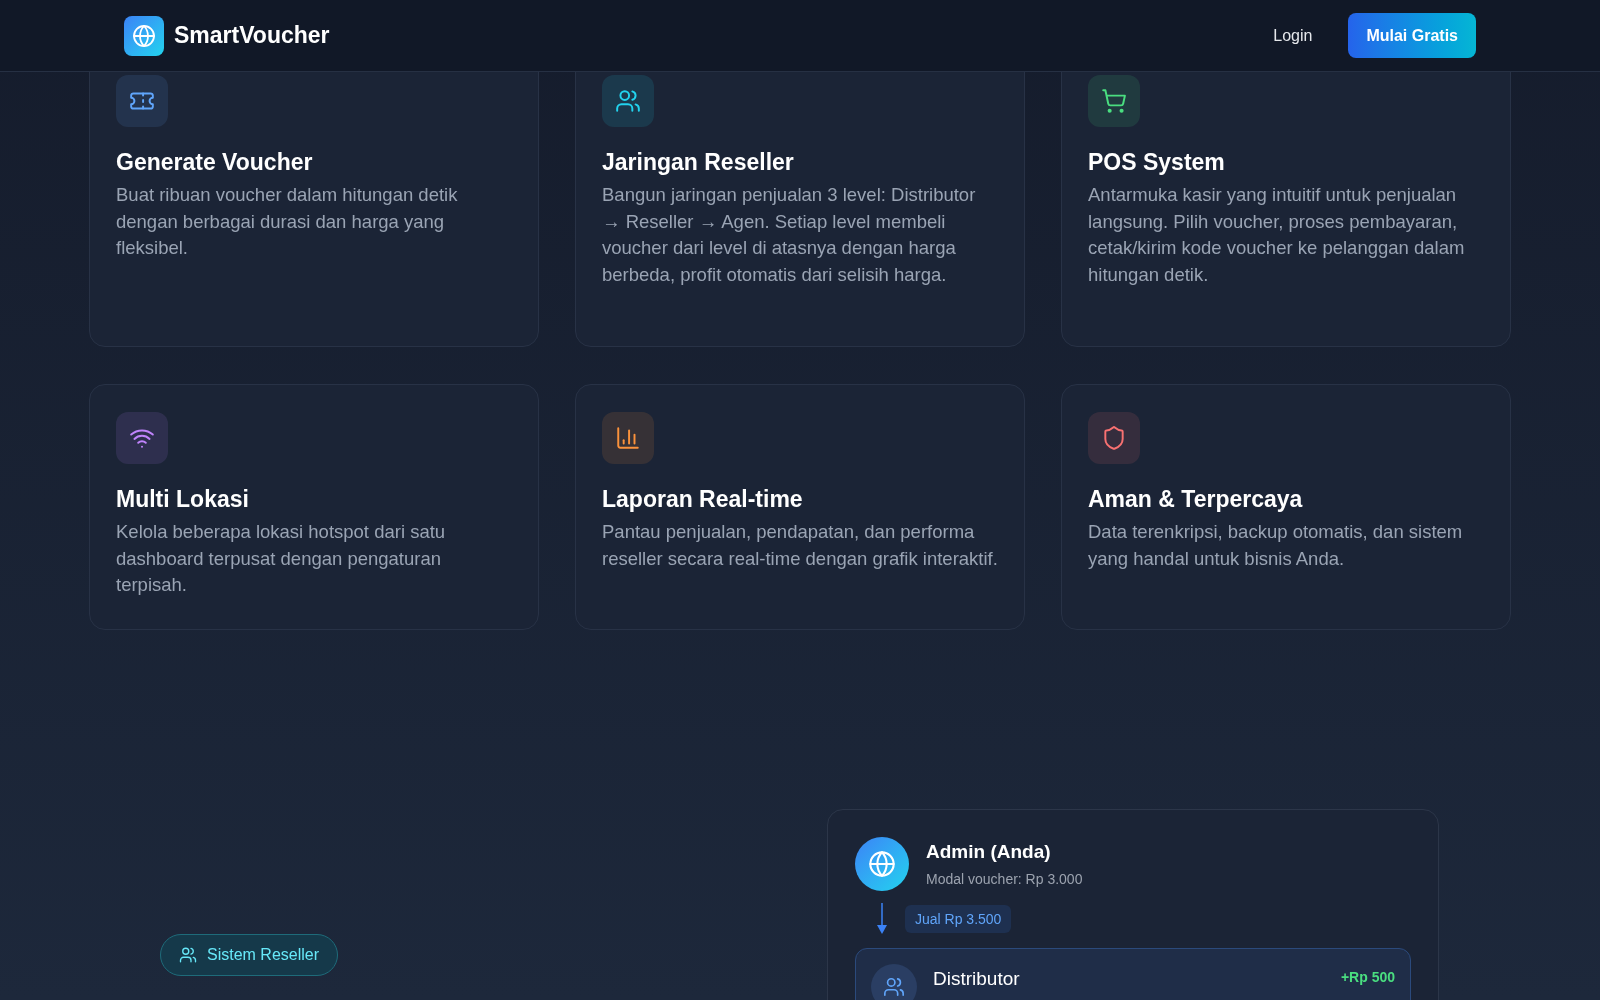 This screenshot has height=1000, width=1600. Describe the element at coordinates (215, 162) in the screenshot. I see `feature-title: Generate Voucher` at that location.